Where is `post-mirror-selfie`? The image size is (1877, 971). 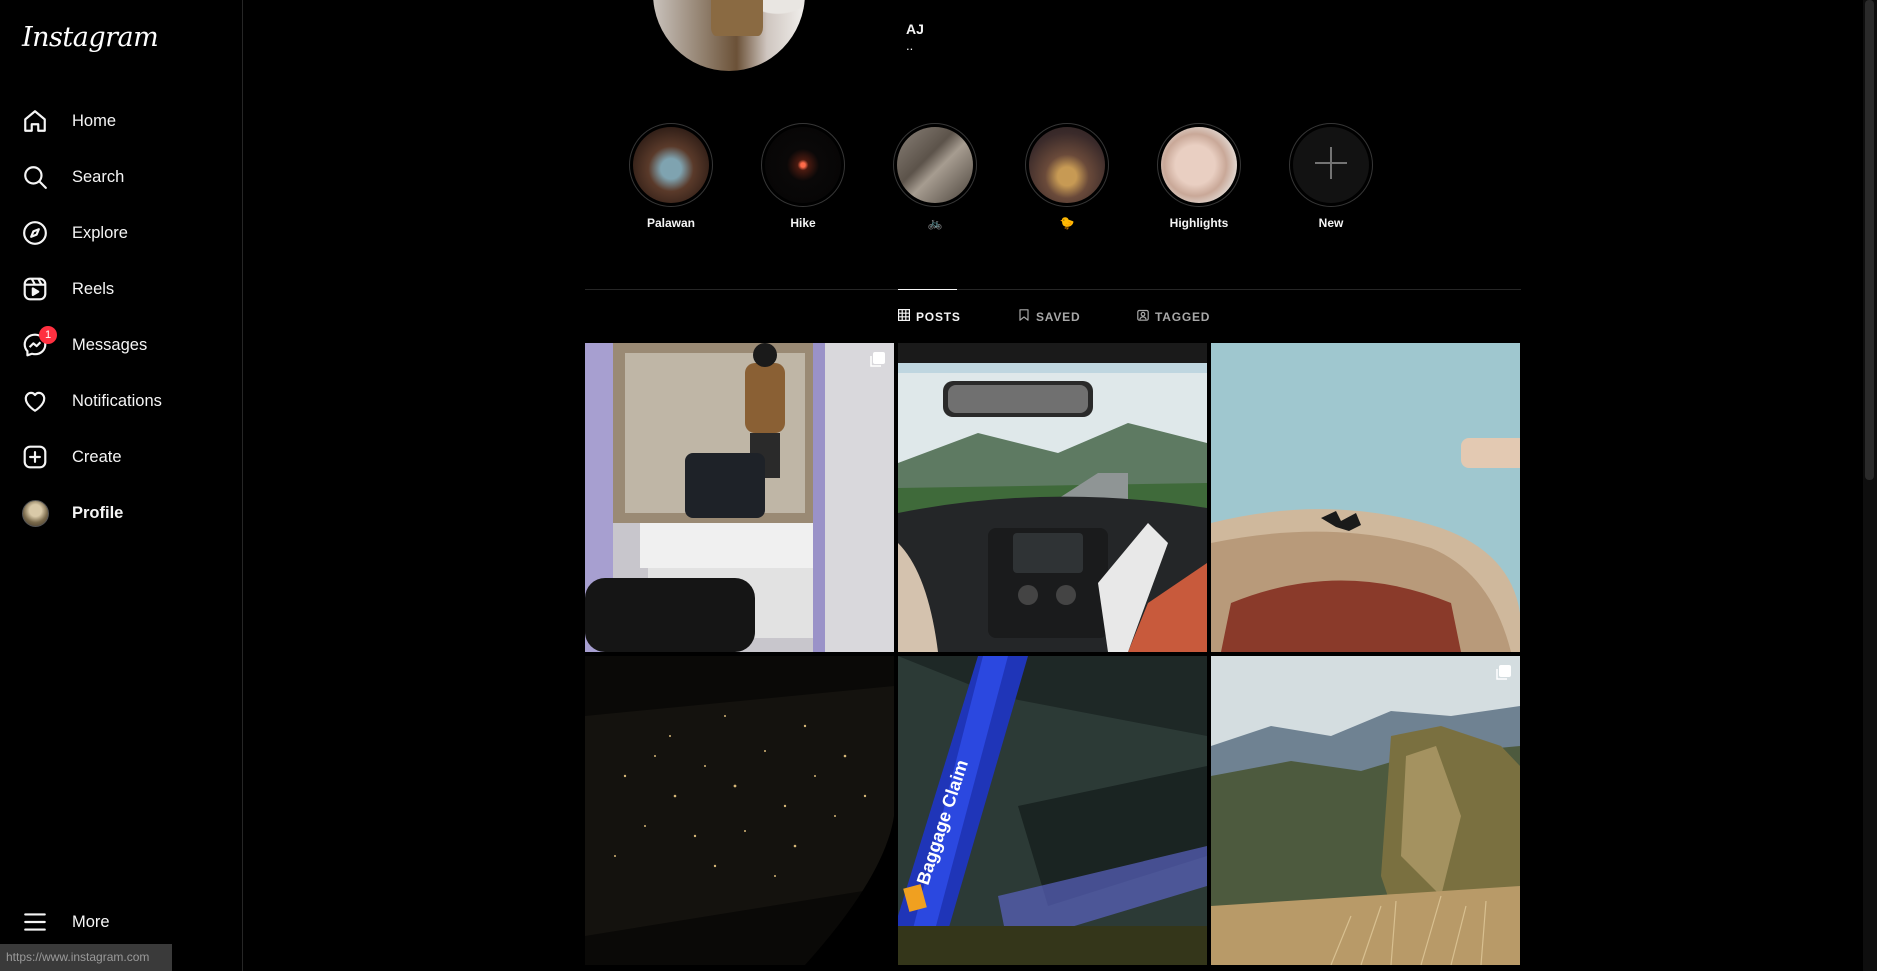
post-mirror-selfie is located at coordinates (739, 497).